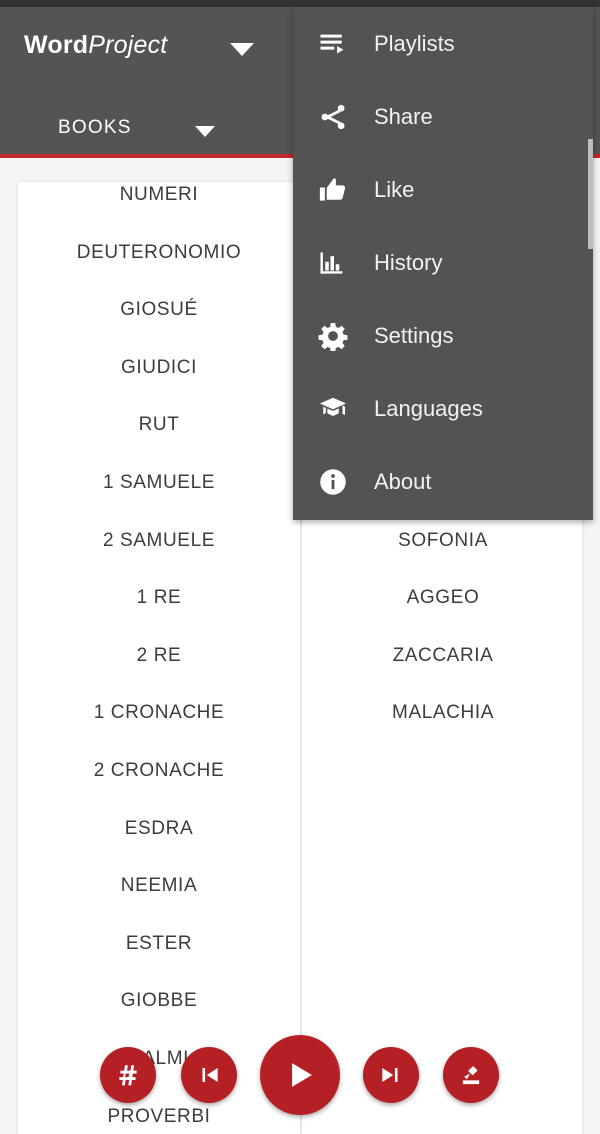  What do you see at coordinates (159, 713) in the screenshot?
I see `book-item: 1 CRONACHE` at bounding box center [159, 713].